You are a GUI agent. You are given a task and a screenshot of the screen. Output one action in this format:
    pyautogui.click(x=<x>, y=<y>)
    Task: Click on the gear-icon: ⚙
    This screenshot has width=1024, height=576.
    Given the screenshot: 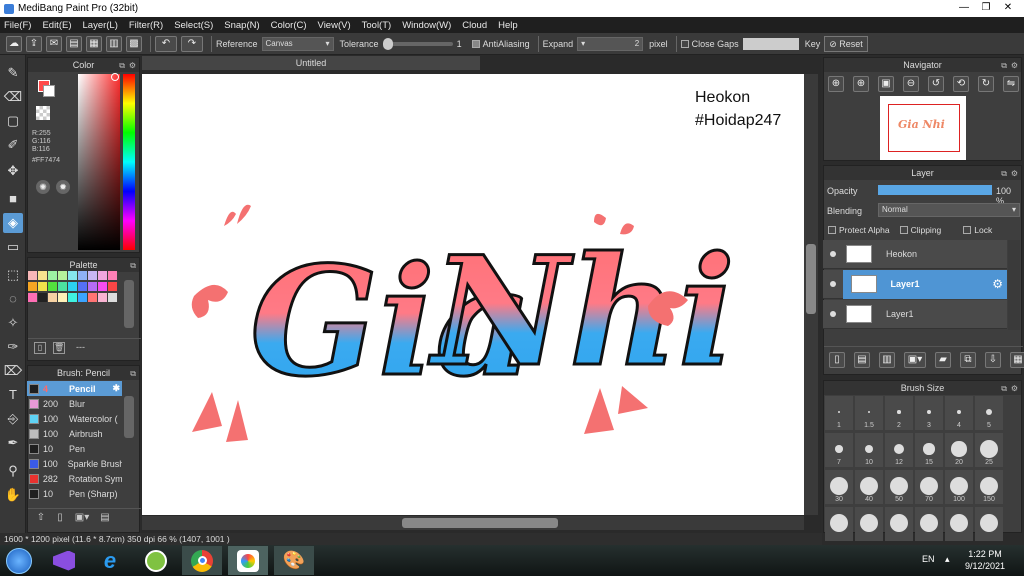 What is the action you would take?
    pyautogui.click(x=997, y=284)
    